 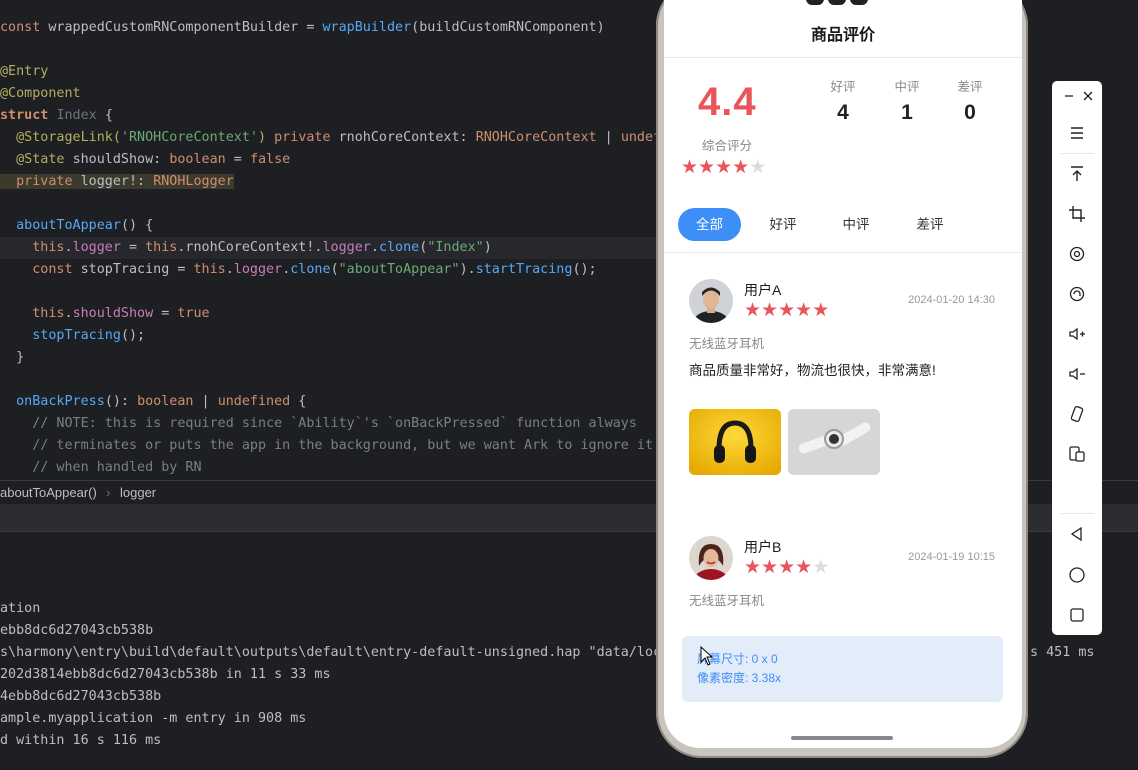 What do you see at coordinates (77, 630) in the screenshot?
I see `console-line: ebb8dc6d27043cb538b` at bounding box center [77, 630].